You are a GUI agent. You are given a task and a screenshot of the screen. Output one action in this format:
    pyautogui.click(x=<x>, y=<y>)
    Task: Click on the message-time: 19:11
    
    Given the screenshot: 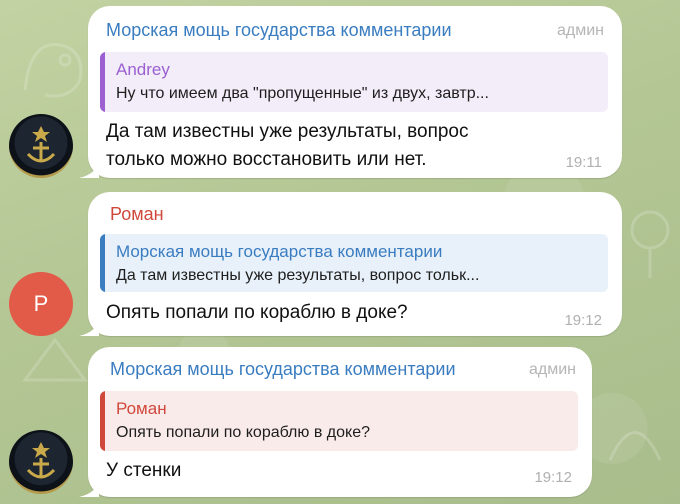 What is the action you would take?
    pyautogui.click(x=583, y=162)
    